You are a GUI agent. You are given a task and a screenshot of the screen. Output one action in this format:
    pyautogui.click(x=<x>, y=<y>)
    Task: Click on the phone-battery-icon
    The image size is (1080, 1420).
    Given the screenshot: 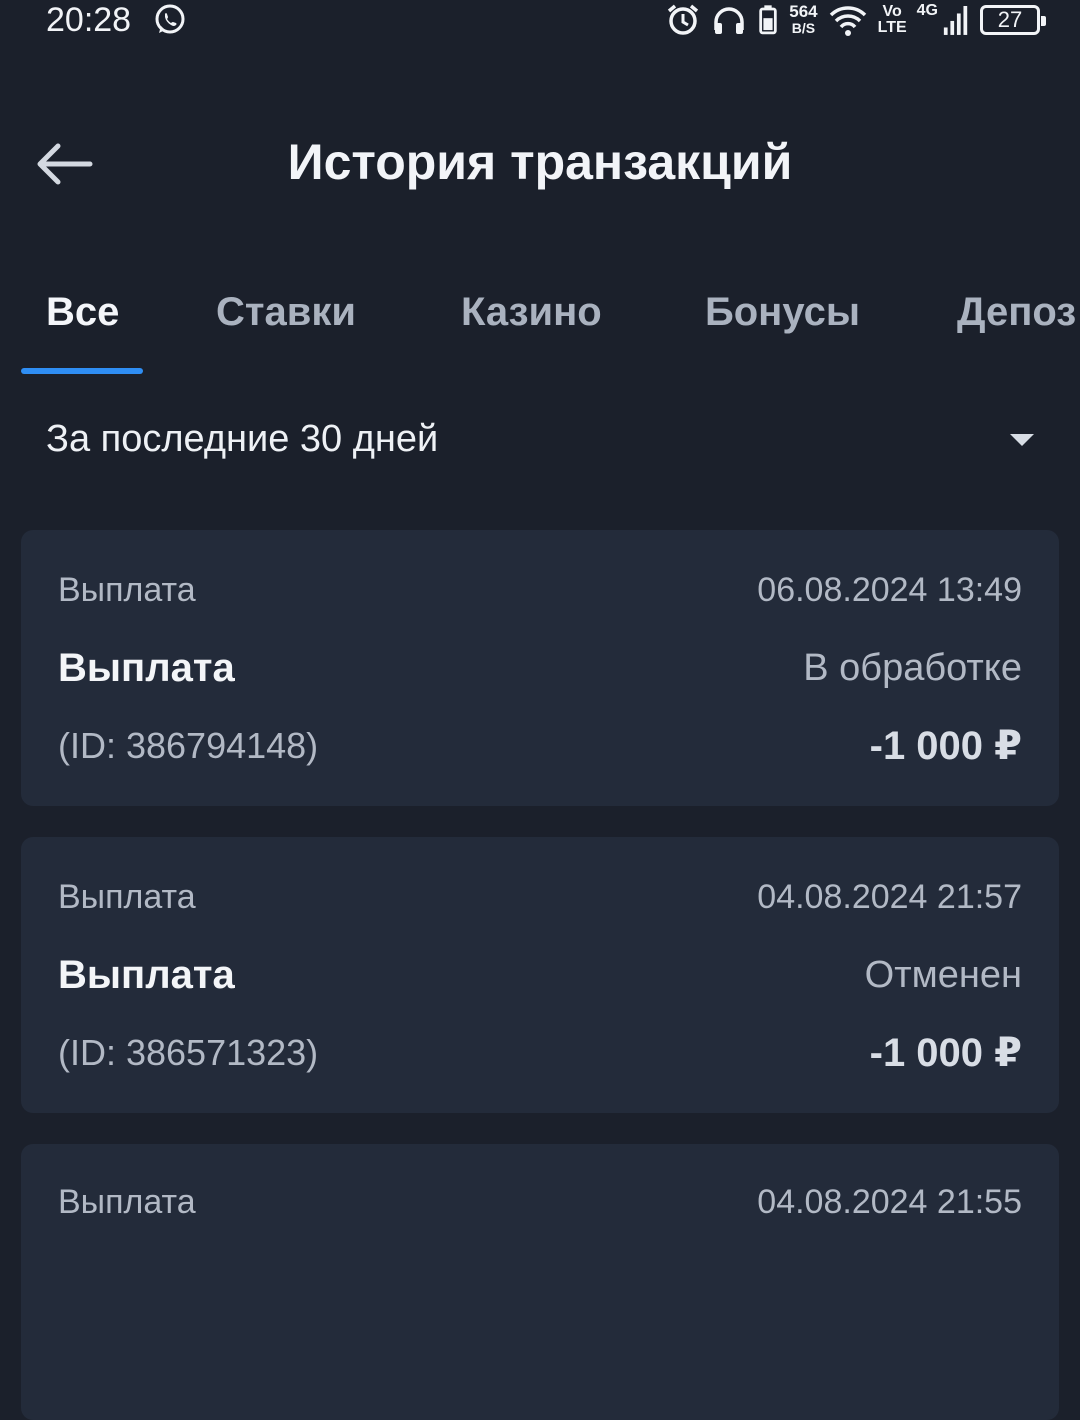 What is the action you would take?
    pyautogui.click(x=768, y=20)
    